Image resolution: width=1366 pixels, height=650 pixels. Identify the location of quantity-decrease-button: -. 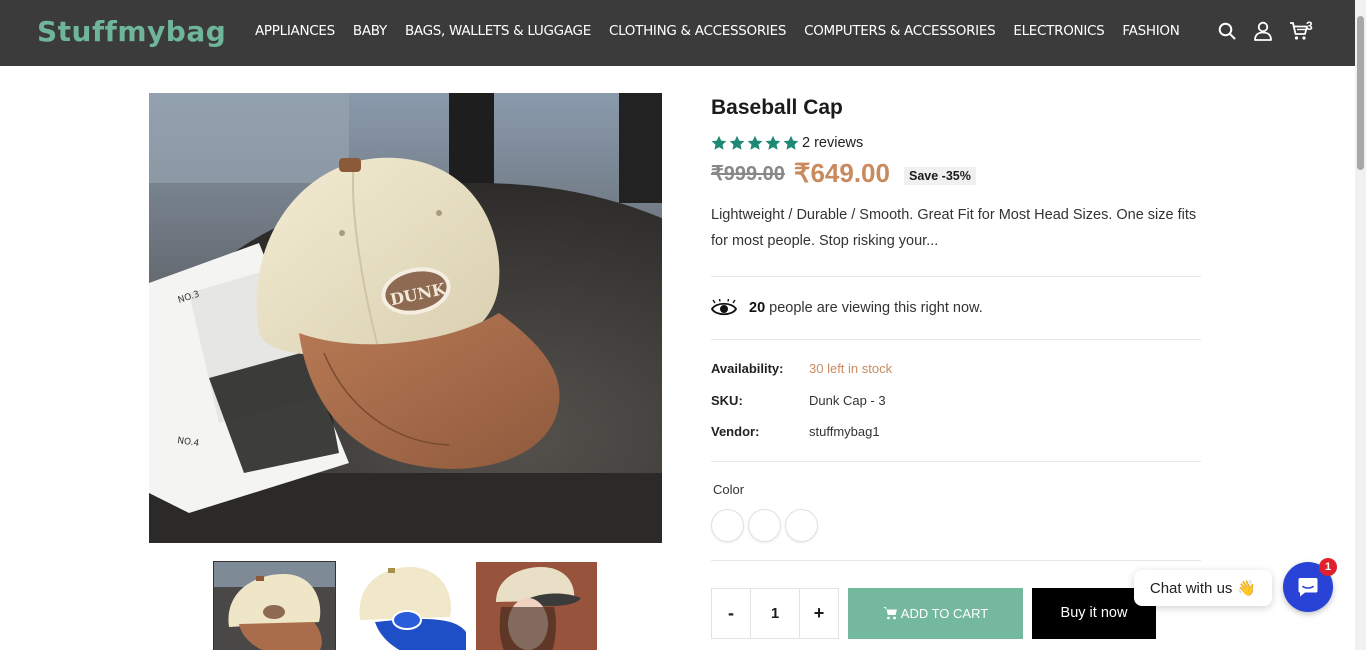
(731, 613).